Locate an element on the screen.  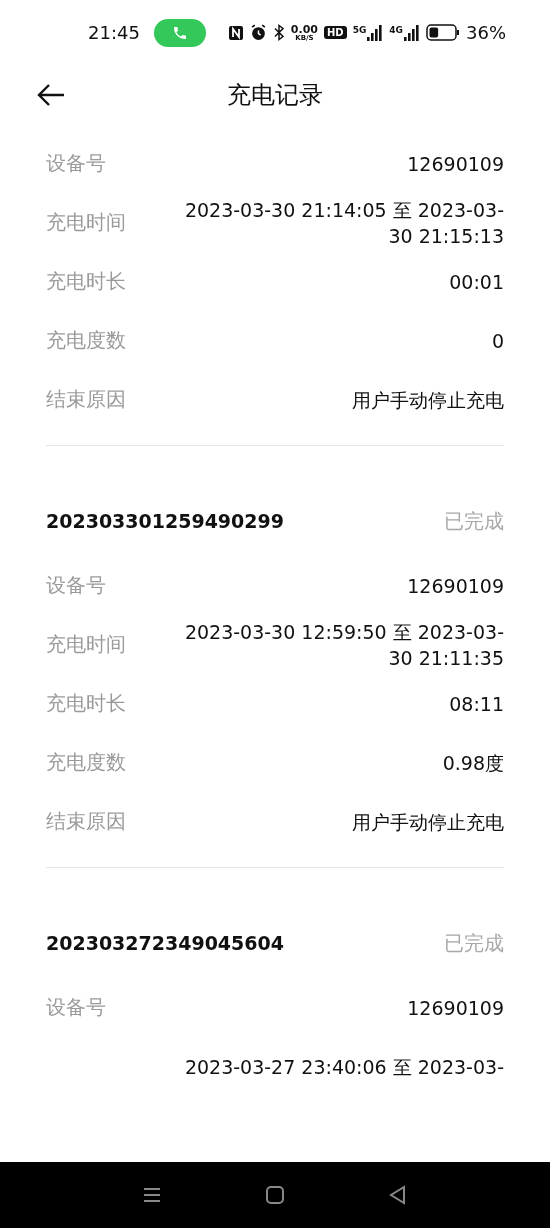
network-type: 5G is located at coordinates (359, 29).